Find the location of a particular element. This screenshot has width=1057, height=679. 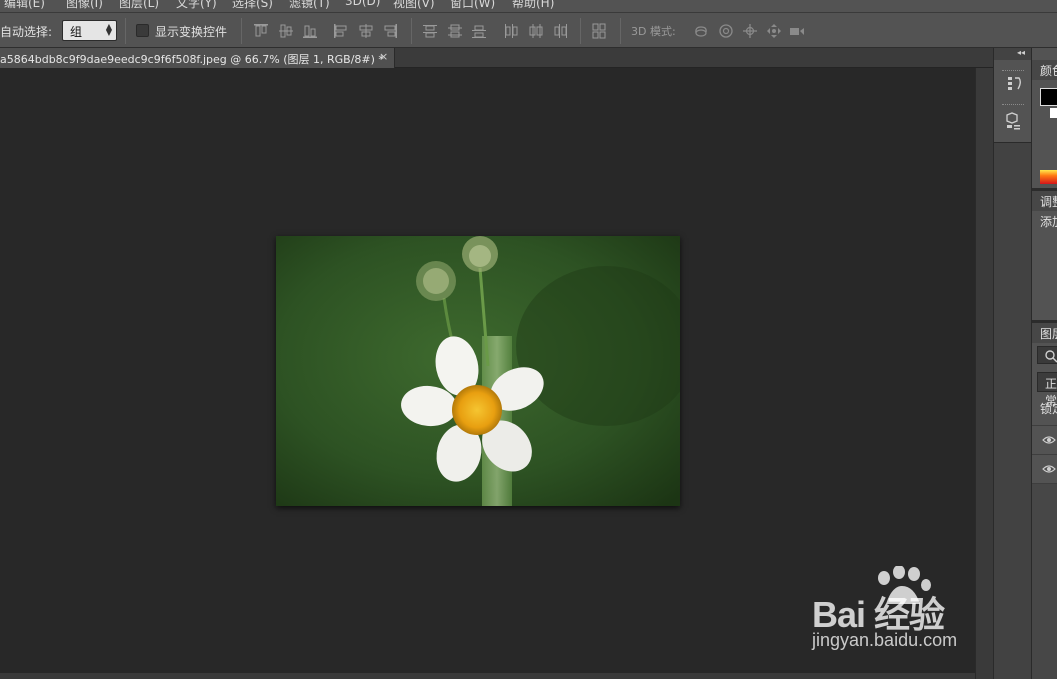

distribute-hcenter-icon is located at coordinates (536, 31).